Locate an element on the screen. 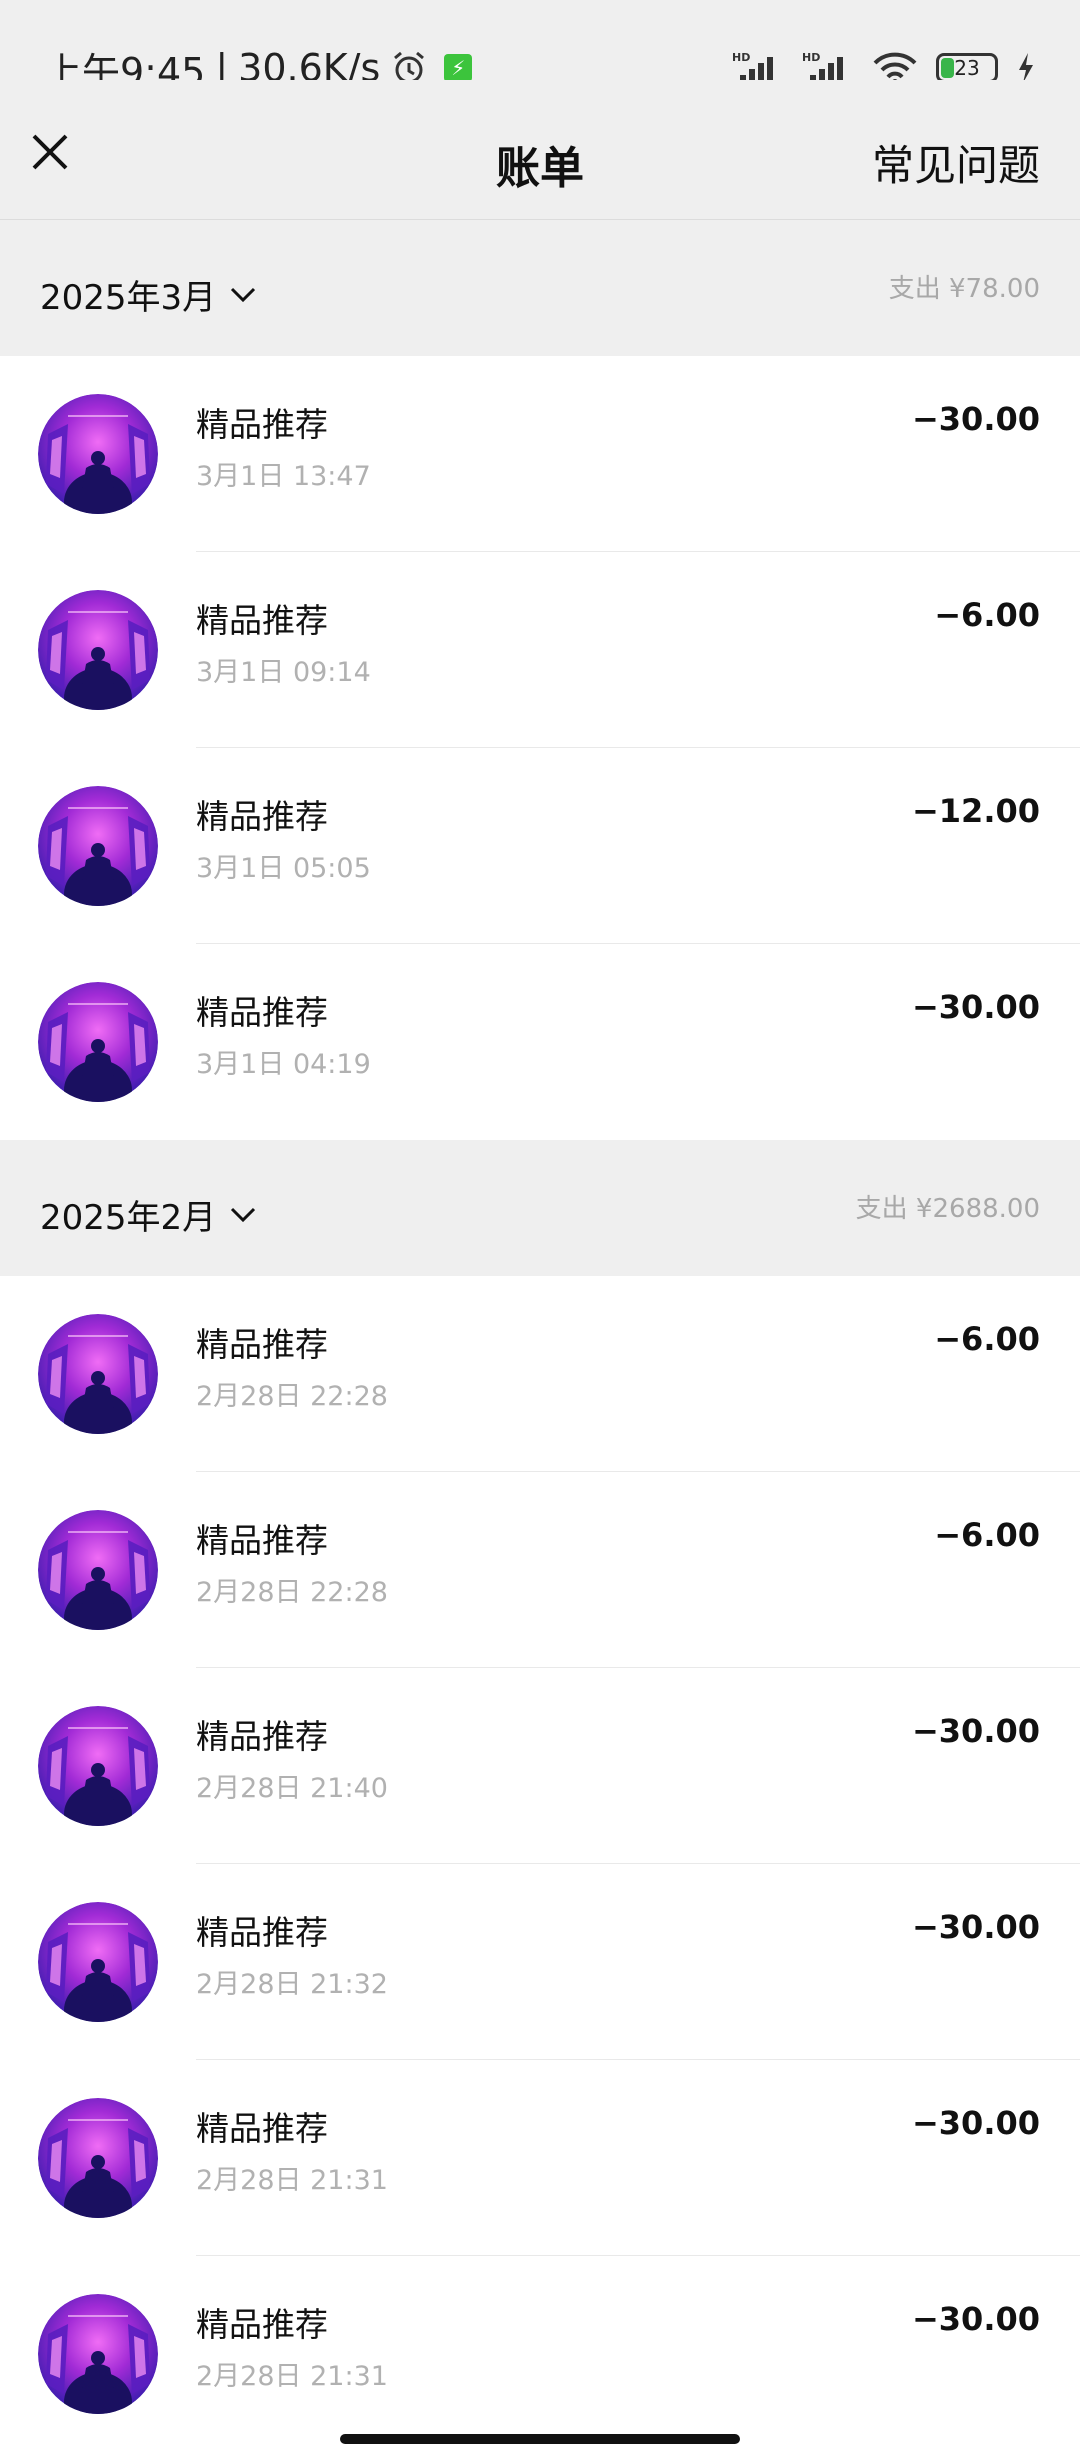 The width and height of the screenshot is (1080, 2460). item-time: 3月1日 04:19 is located at coordinates (283, 1064).